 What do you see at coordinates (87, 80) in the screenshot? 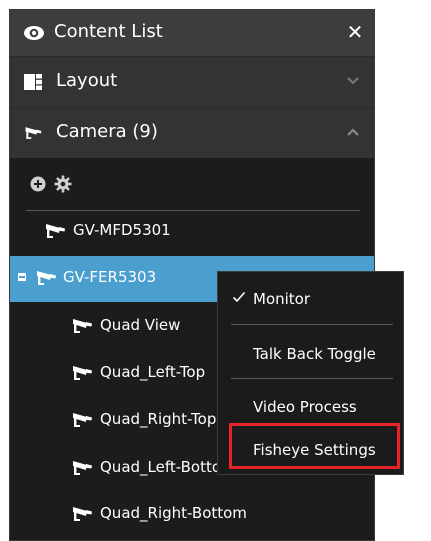
I see `section-layout-label: Layout` at bounding box center [87, 80].